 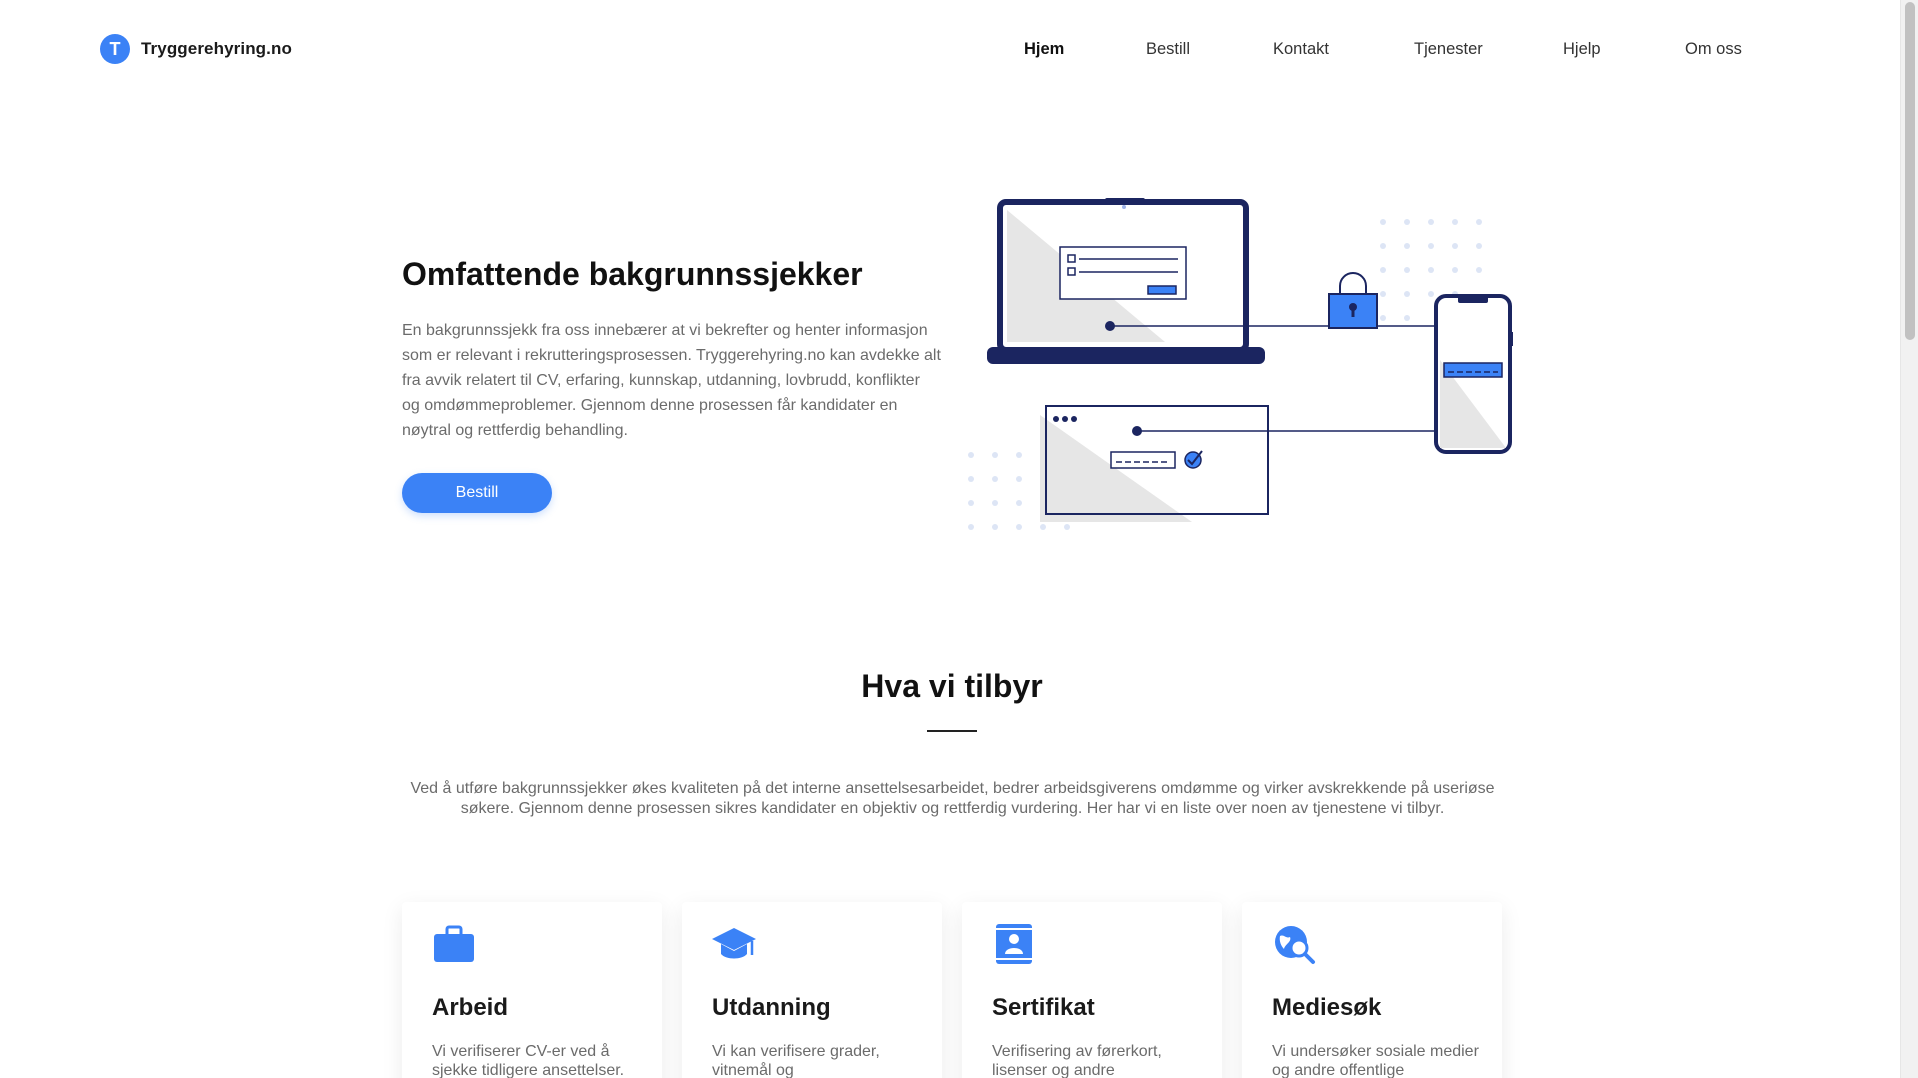 I want to click on card-title: Sertifikat, so click(x=1043, y=1007).